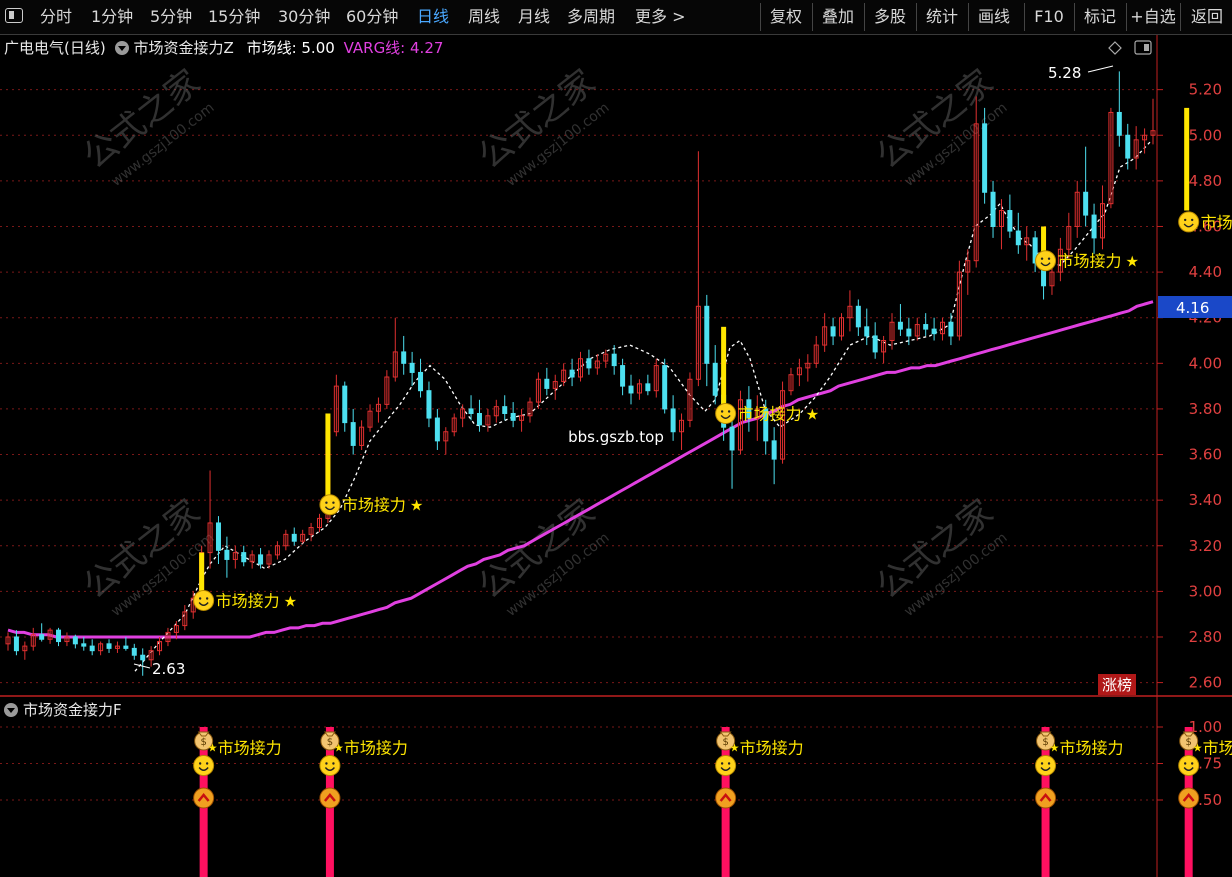  What do you see at coordinates (304, 17) in the screenshot?
I see `period-tab-4: 30分钟` at bounding box center [304, 17].